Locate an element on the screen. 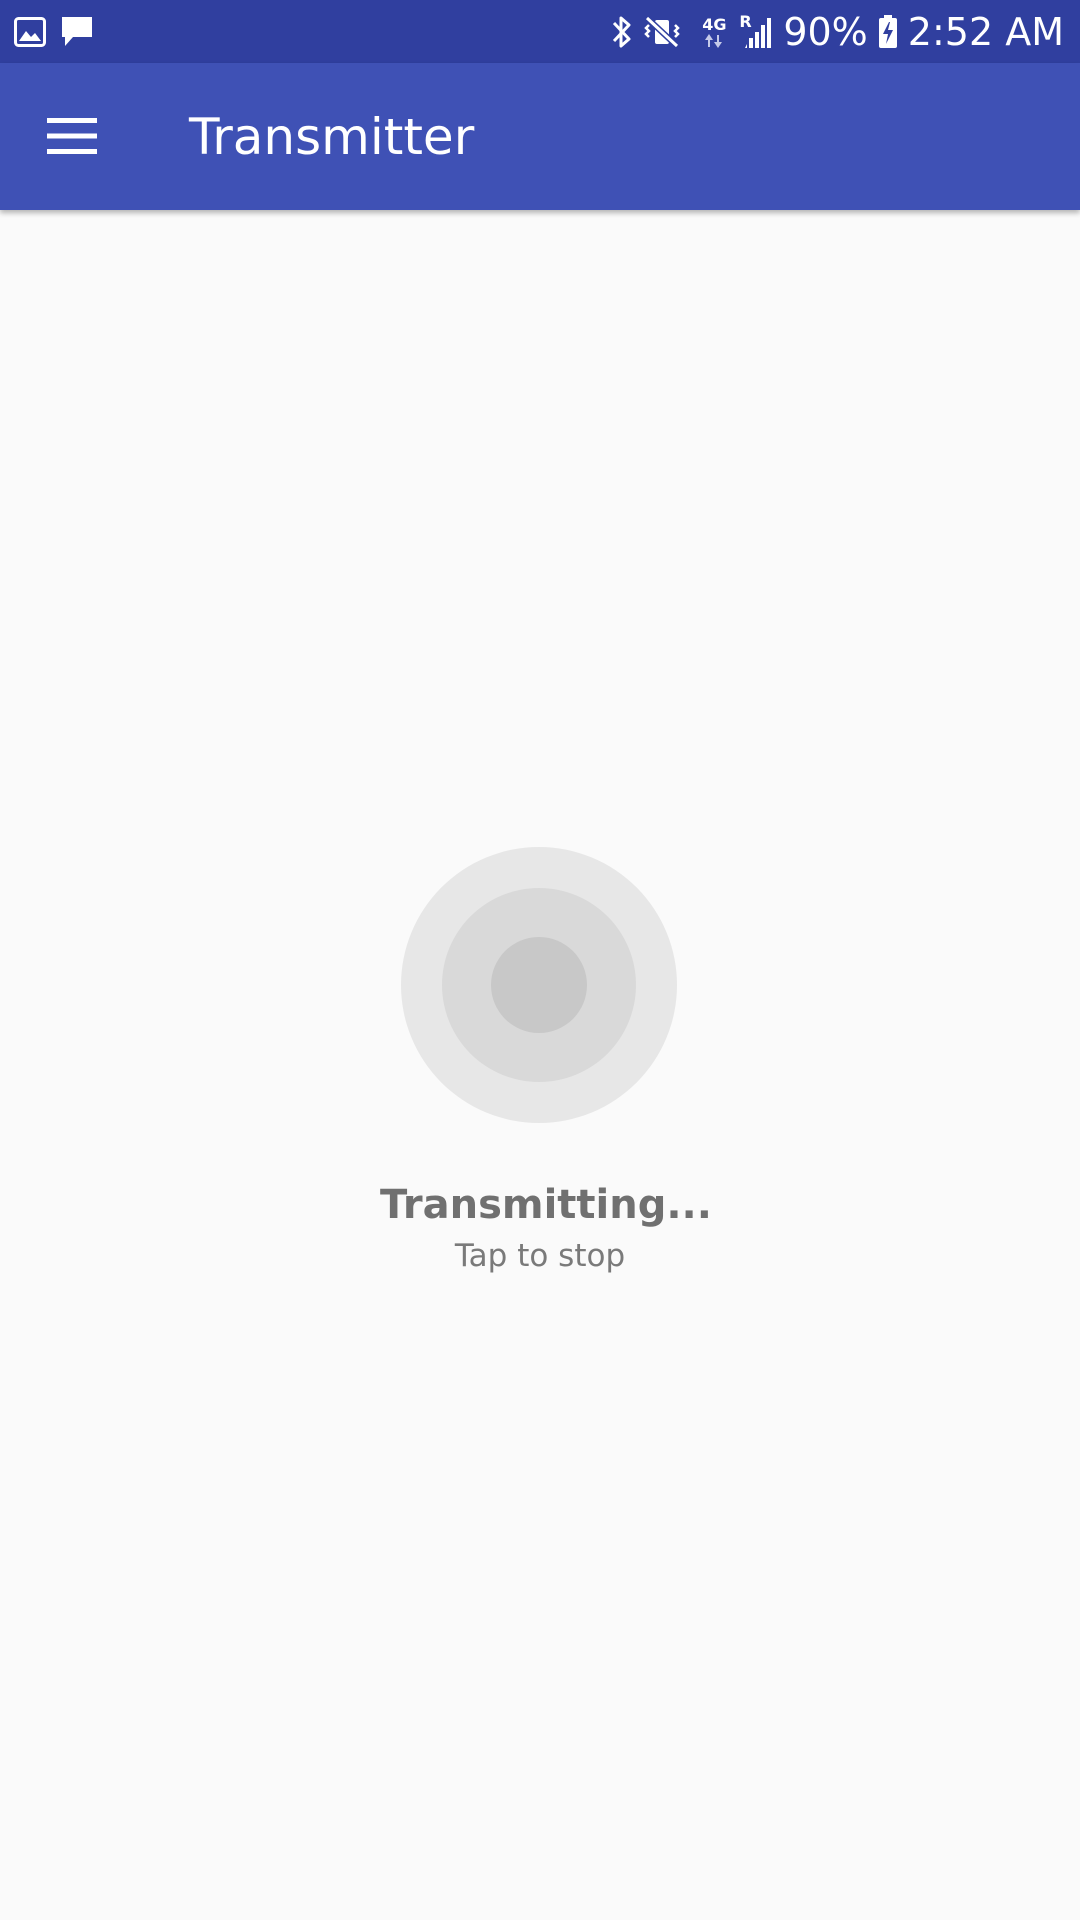 The image size is (1080, 1920). message-notification-icon is located at coordinates (77, 32).